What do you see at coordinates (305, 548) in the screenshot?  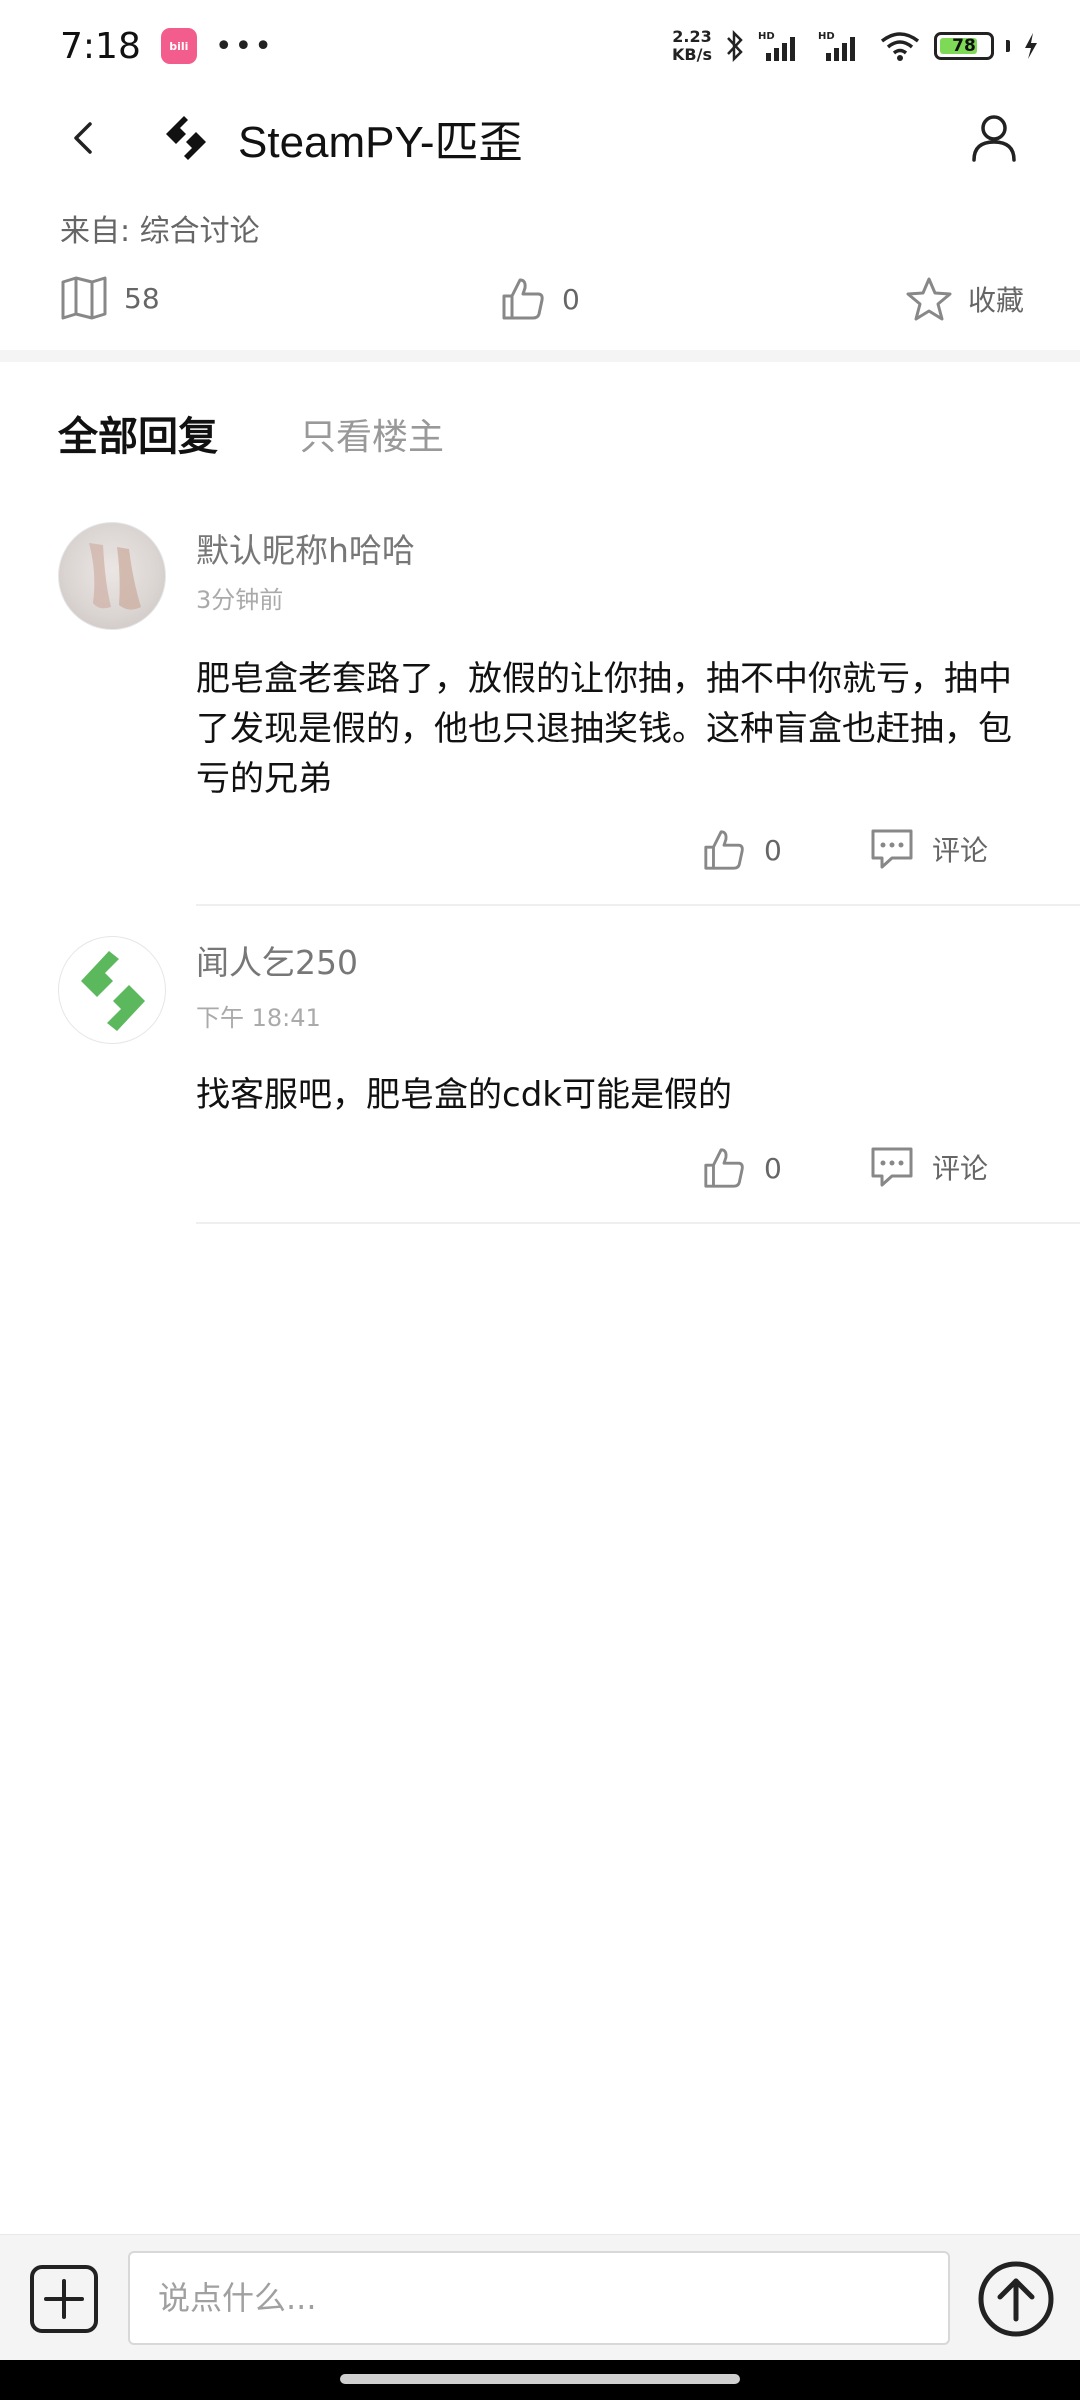 I see `reply-author: 默认昵称h哈哈` at bounding box center [305, 548].